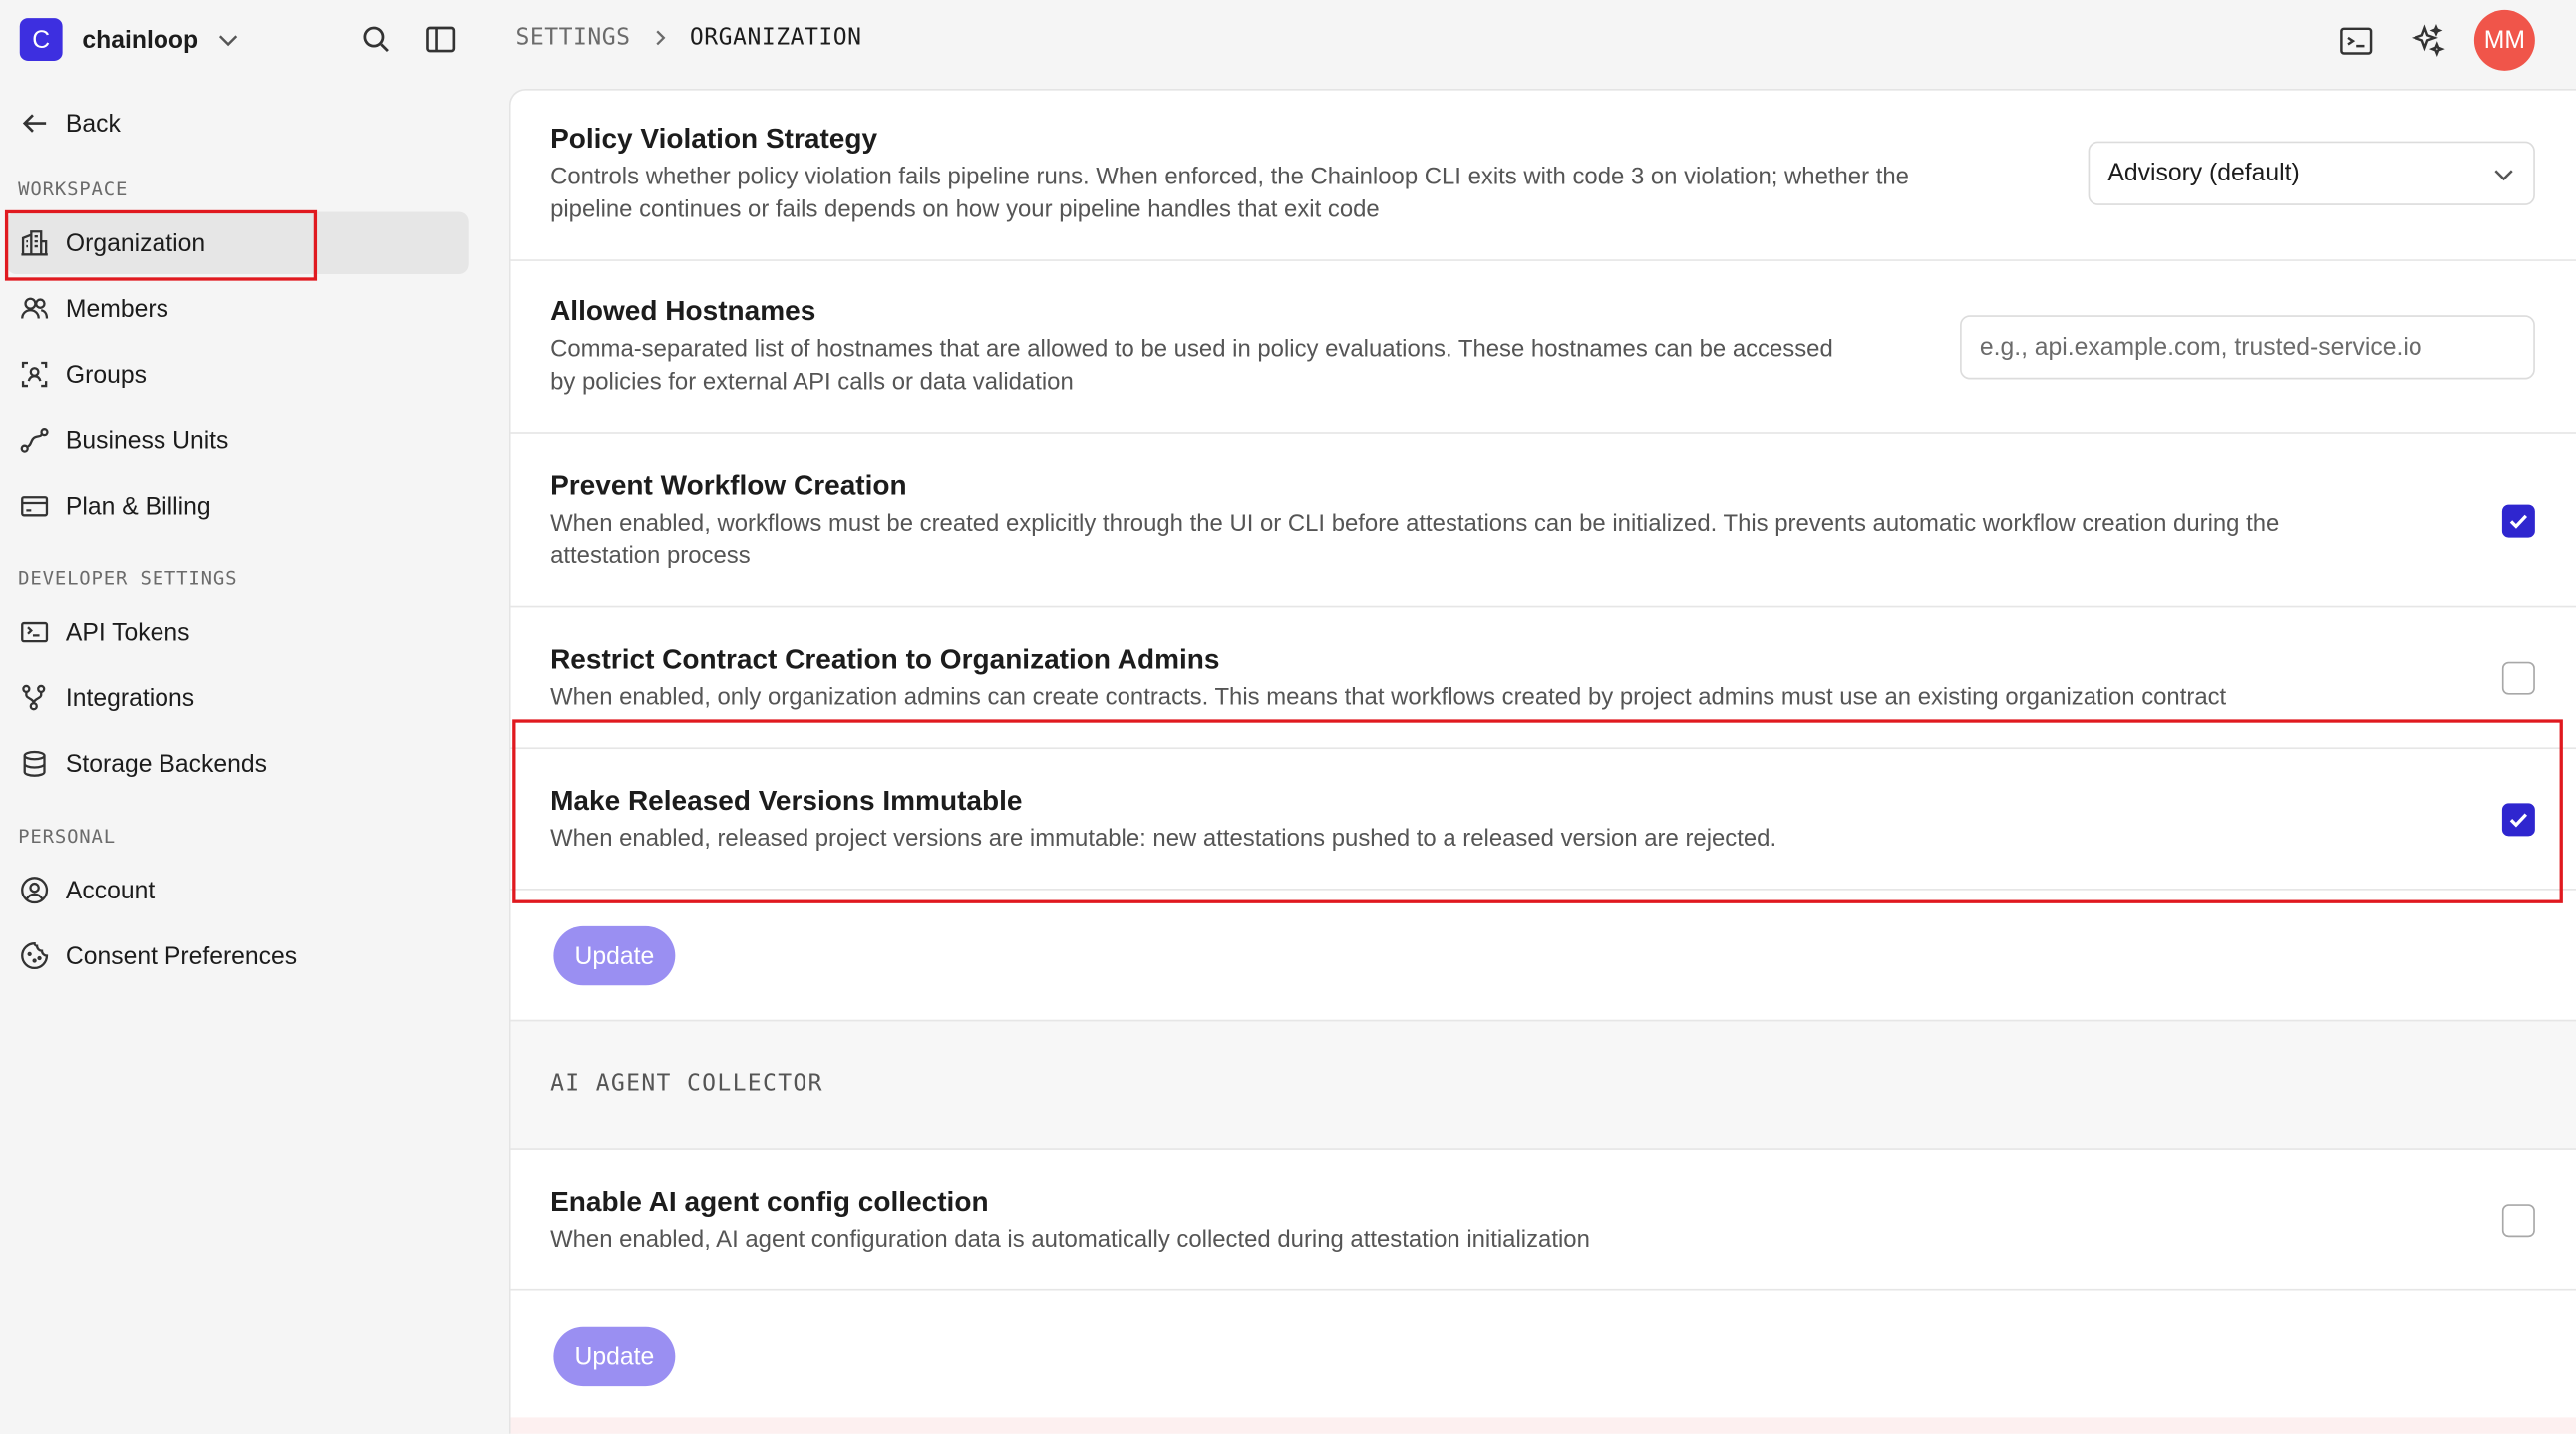 Image resolution: width=2576 pixels, height=1434 pixels. What do you see at coordinates (34, 123) in the screenshot?
I see `arrow-left-icon` at bounding box center [34, 123].